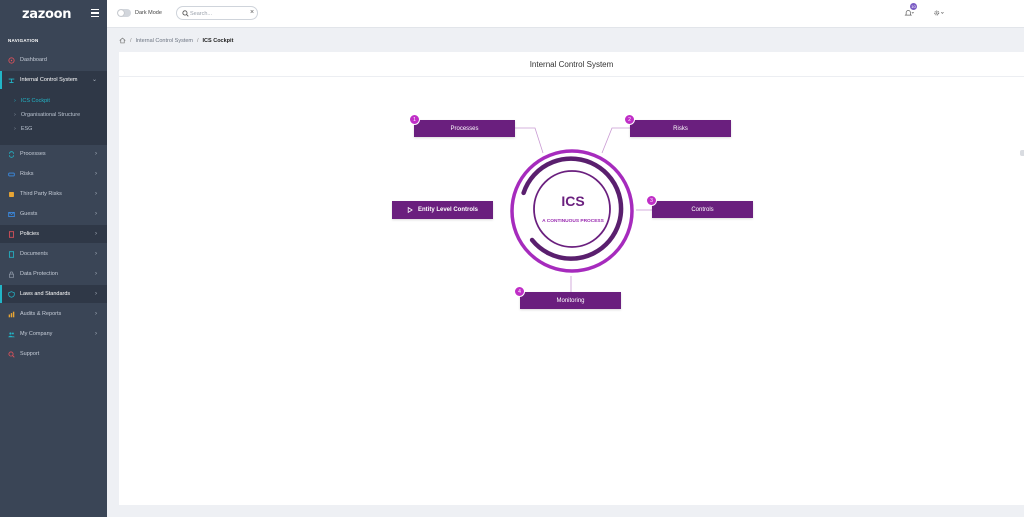 The height and width of the screenshot is (517, 1024). I want to click on sidebar-item-dashboard: Dashboard, so click(53, 60).